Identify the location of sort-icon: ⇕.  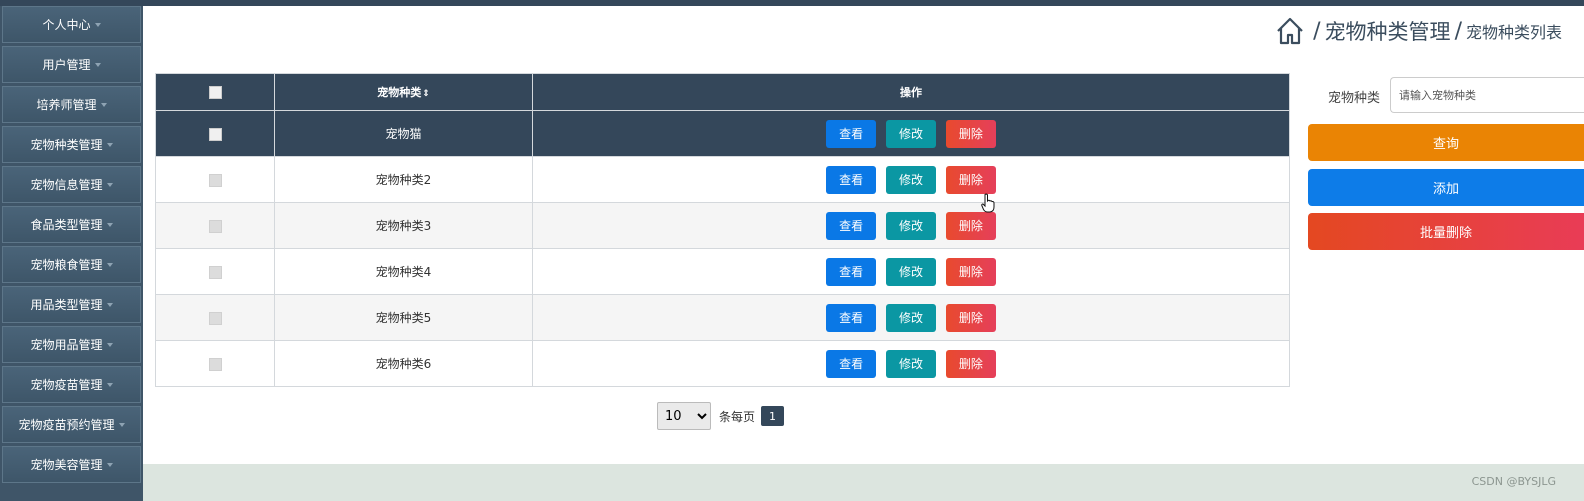
(426, 94).